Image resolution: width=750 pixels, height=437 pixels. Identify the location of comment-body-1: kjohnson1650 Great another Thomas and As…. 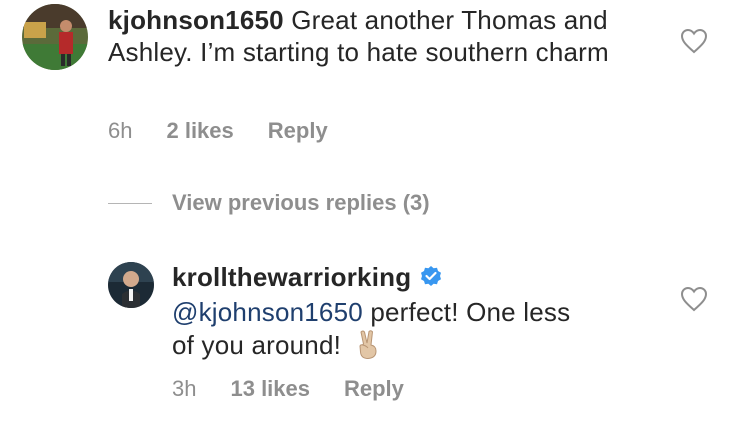
(388, 36).